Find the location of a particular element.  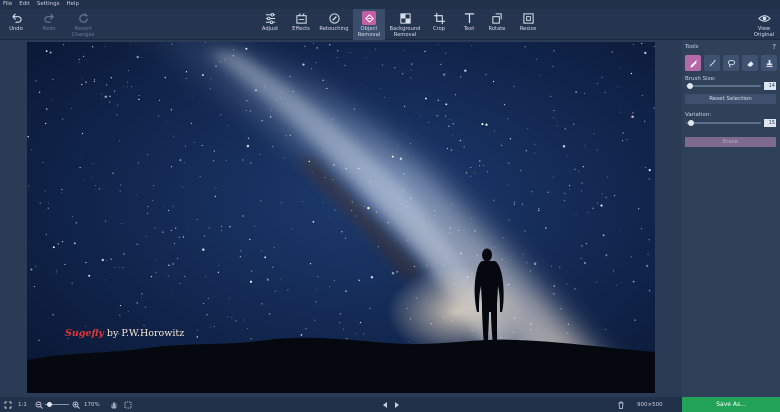

text-label: Text is located at coordinates (469, 29).